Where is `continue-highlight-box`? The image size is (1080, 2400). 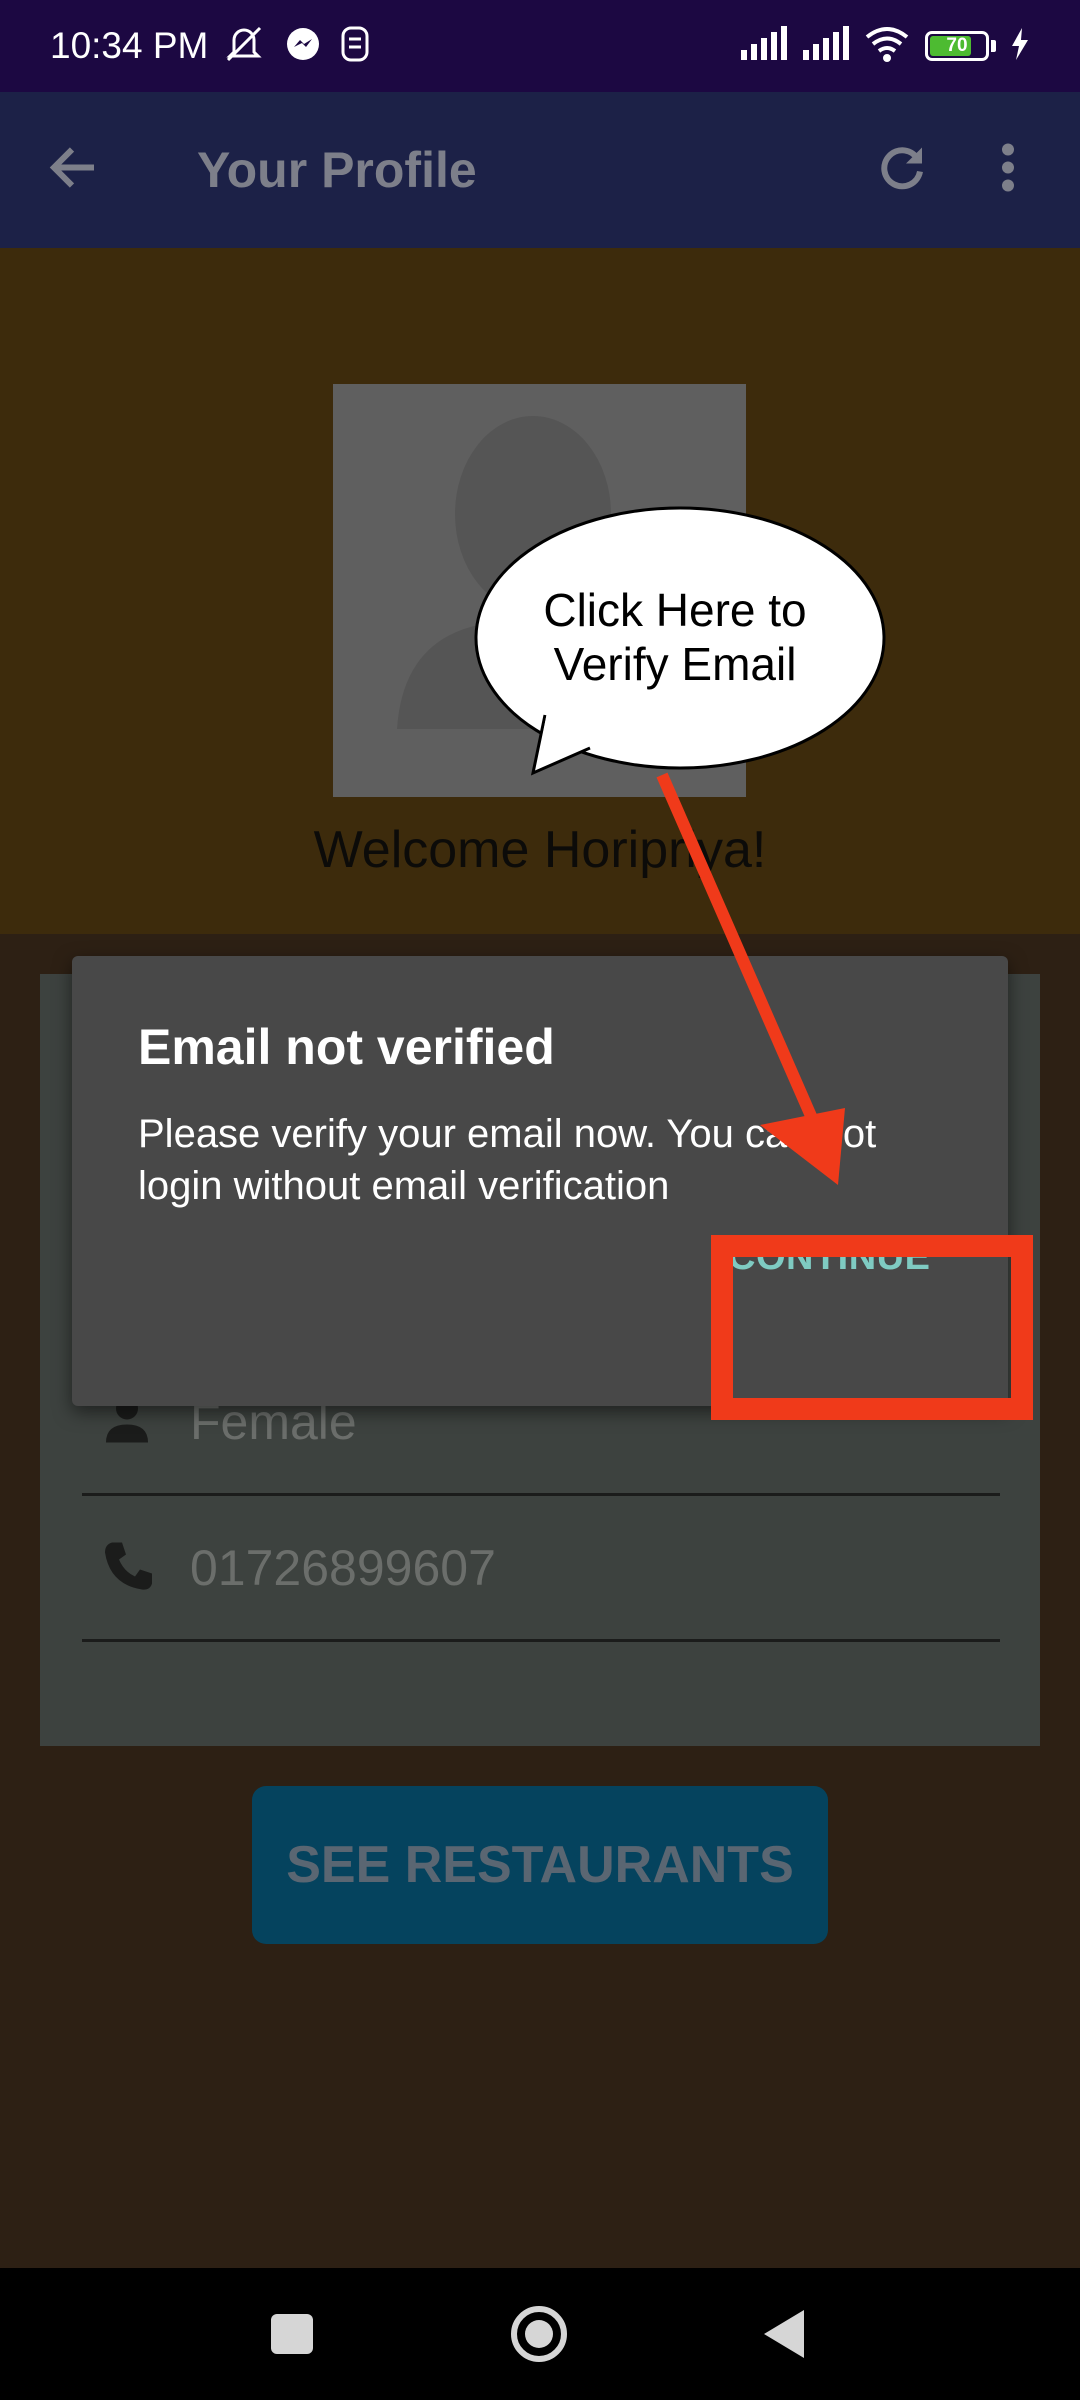
continue-highlight-box is located at coordinates (872, 1327).